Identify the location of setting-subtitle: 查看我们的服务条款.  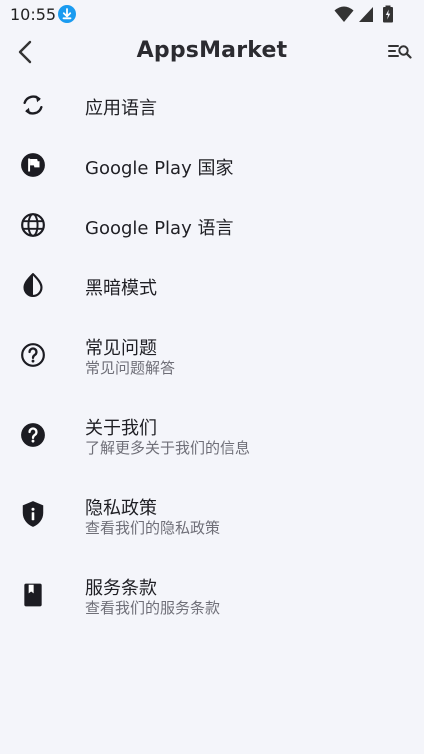
(153, 608).